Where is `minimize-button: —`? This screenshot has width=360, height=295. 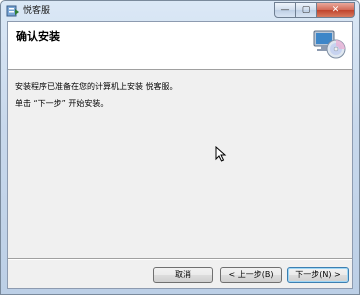 minimize-button: — is located at coordinates (285, 10).